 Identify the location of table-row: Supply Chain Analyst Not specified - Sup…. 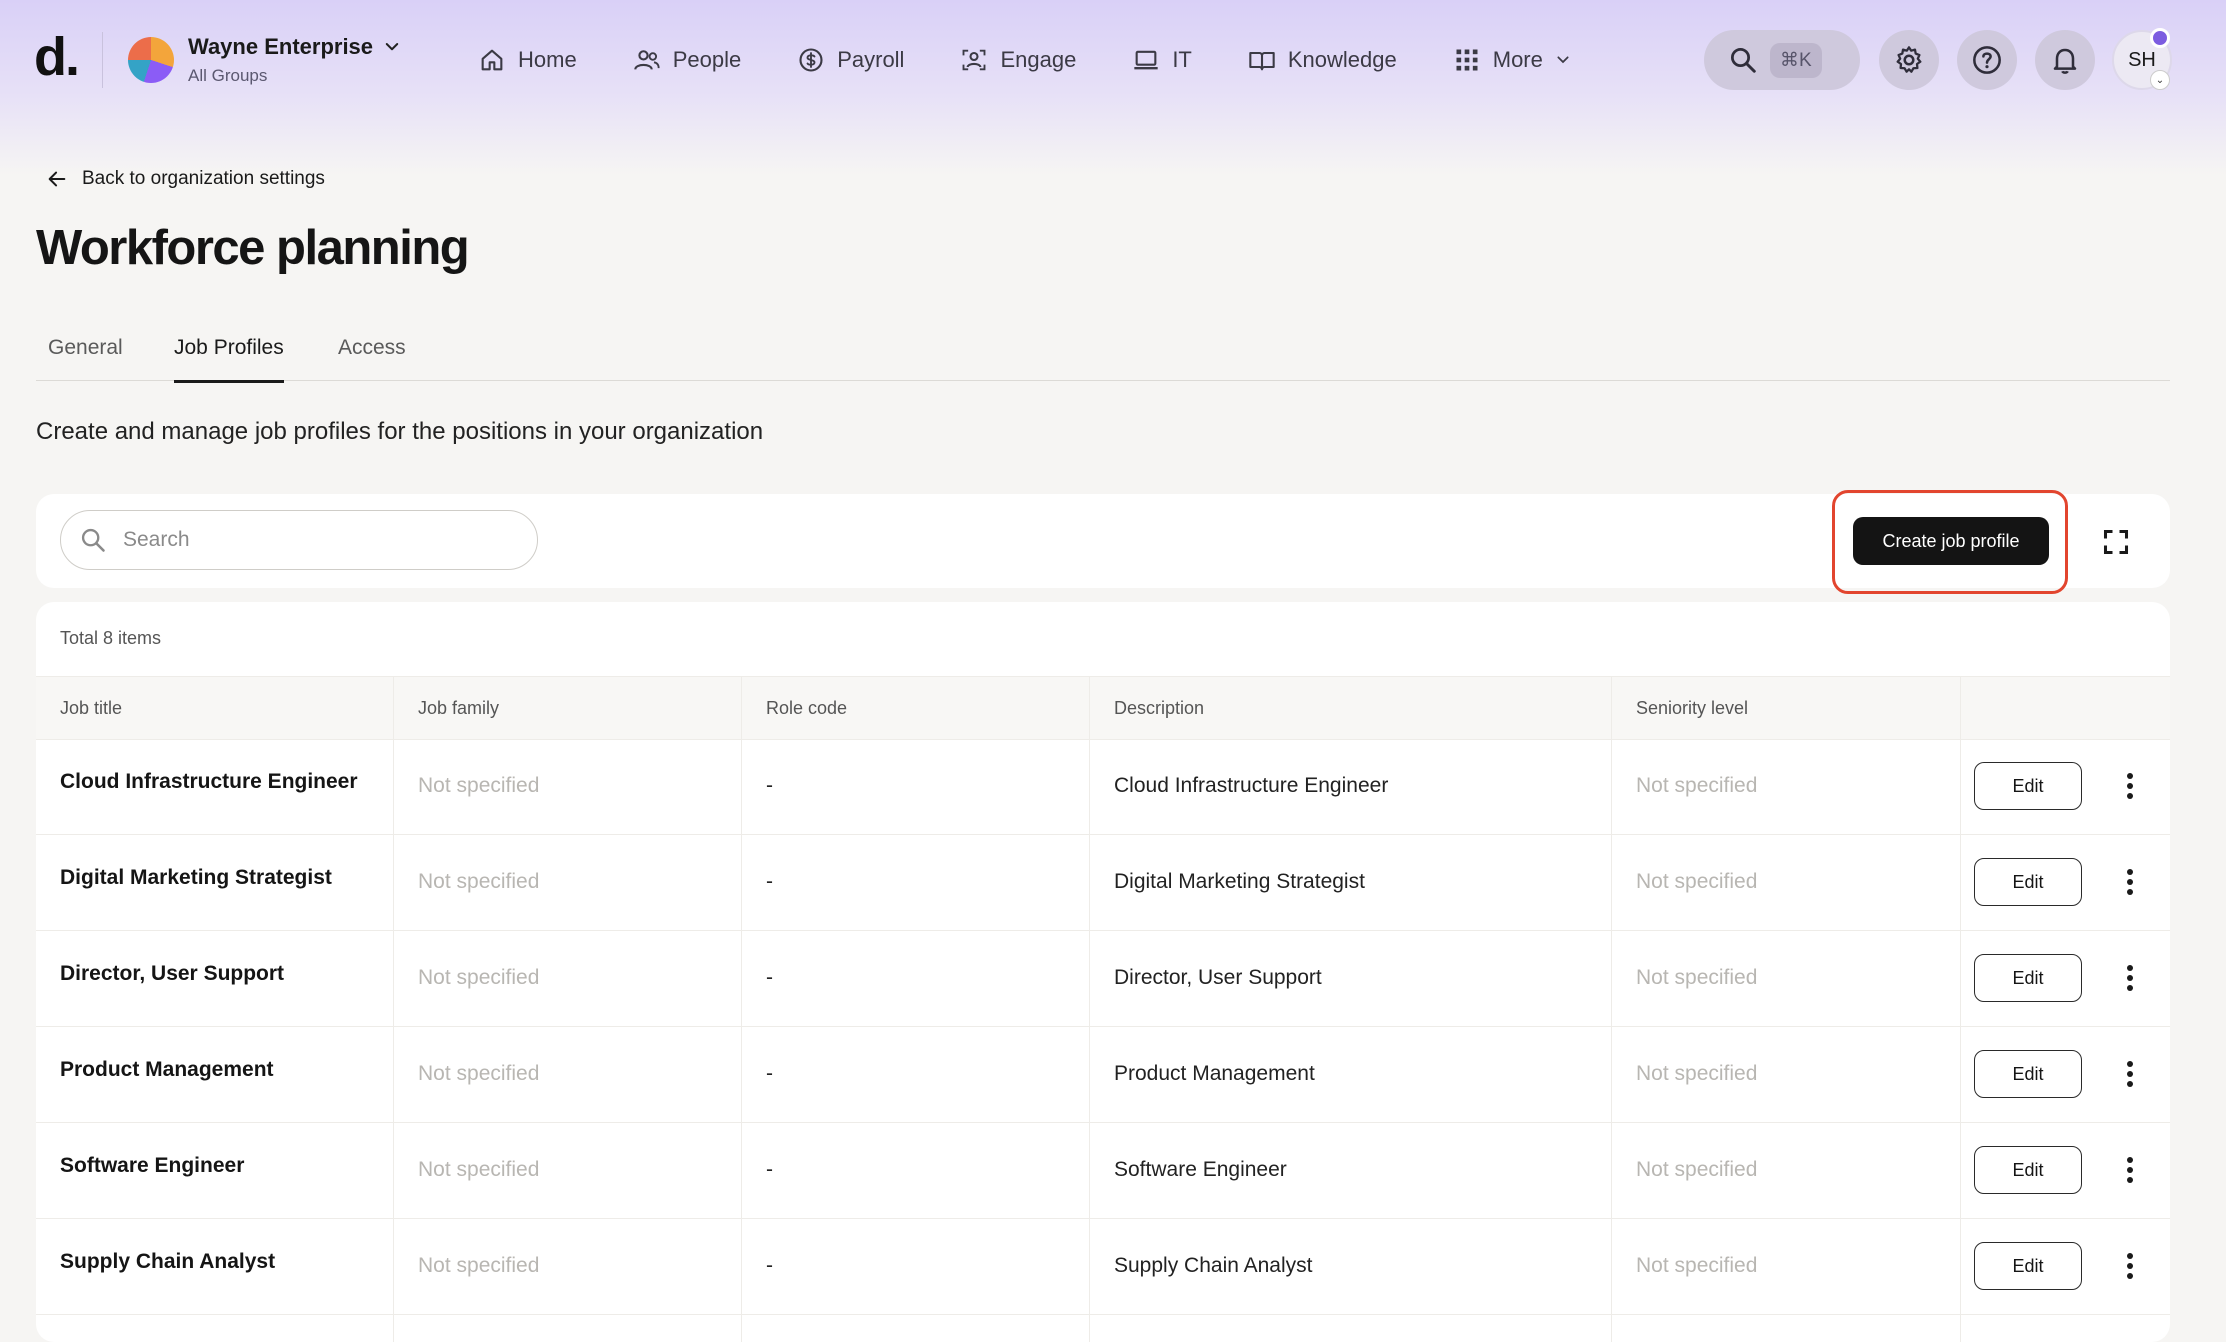
(1103, 1266).